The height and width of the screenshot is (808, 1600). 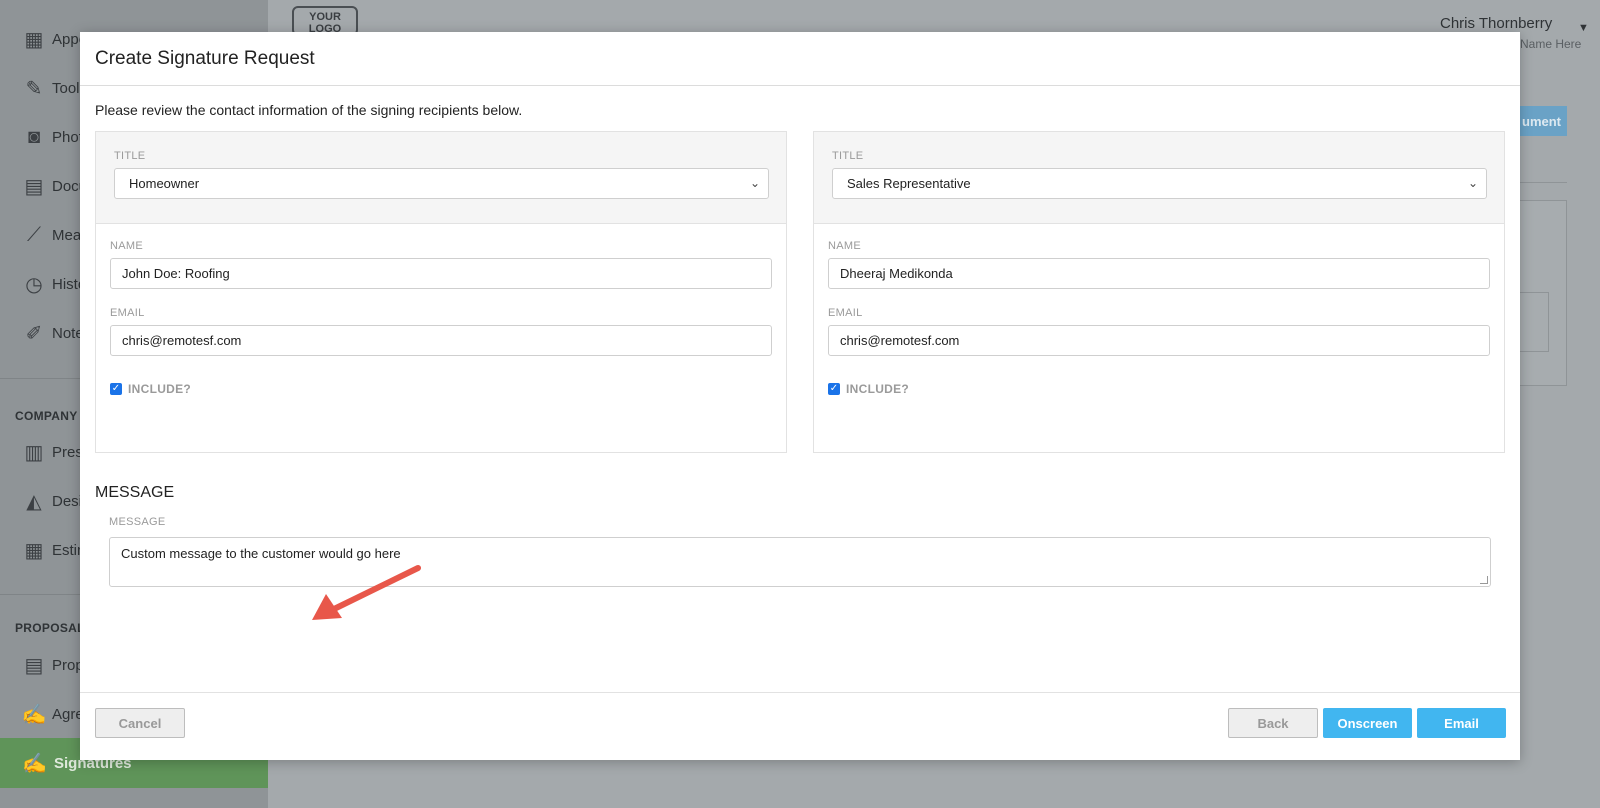 I want to click on caret-down-icon: ▼, so click(x=1583, y=28).